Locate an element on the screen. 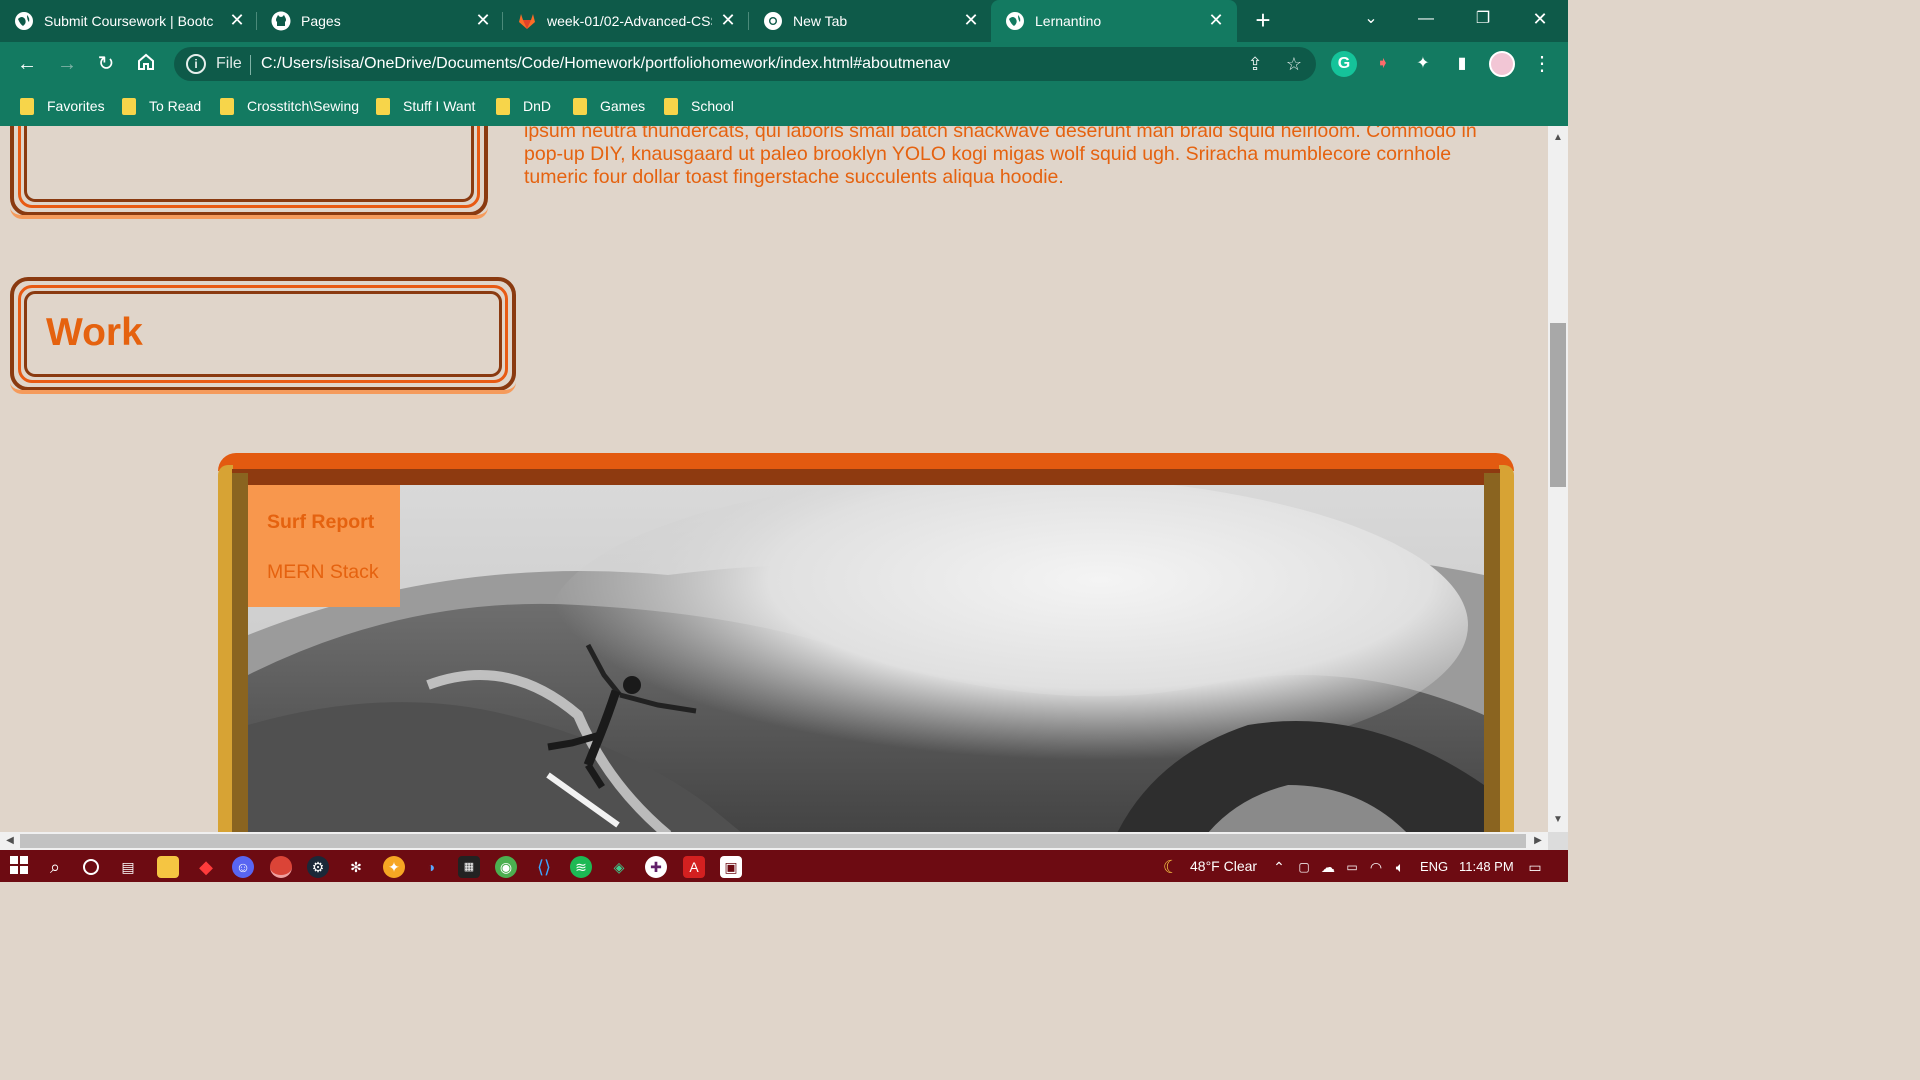 Image resolution: width=1920 pixels, height=1080 pixels. bookmark-stuff-i-want: Stuff I Want is located at coordinates (425, 106).